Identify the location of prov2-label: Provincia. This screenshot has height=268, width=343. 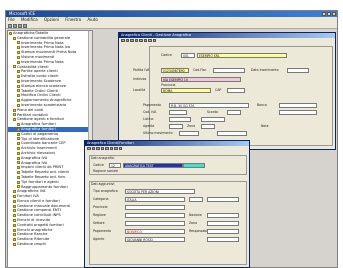
(100, 207).